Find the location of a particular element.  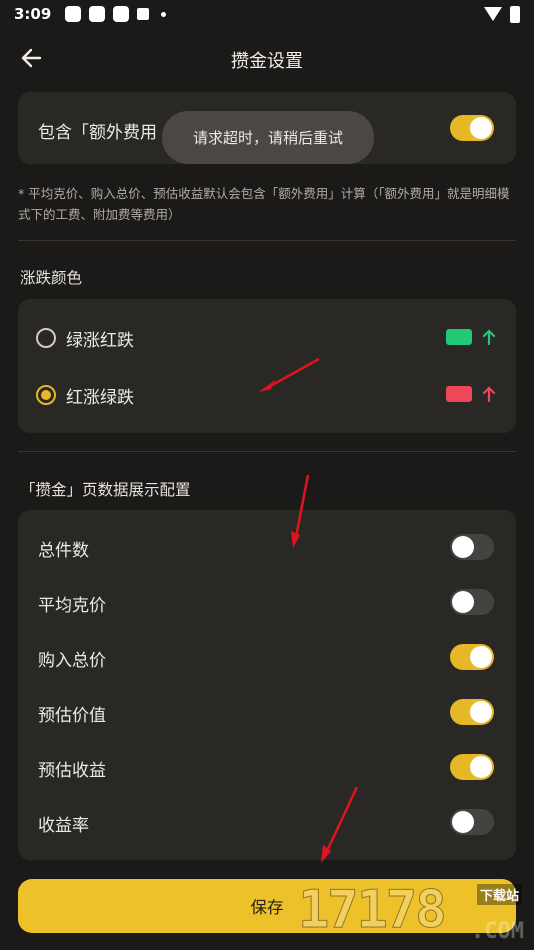

total-count-toggle is located at coordinates (472, 547).